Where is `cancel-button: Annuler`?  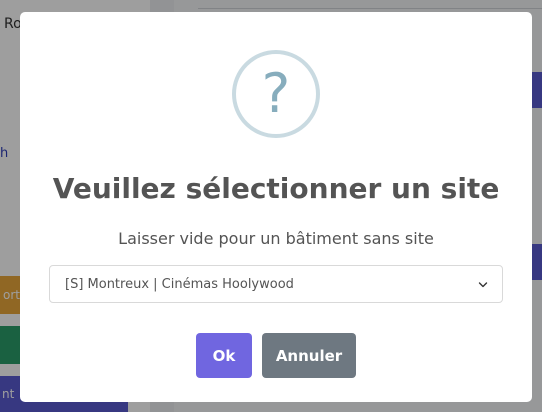
cancel-button: Annuler is located at coordinates (309, 355).